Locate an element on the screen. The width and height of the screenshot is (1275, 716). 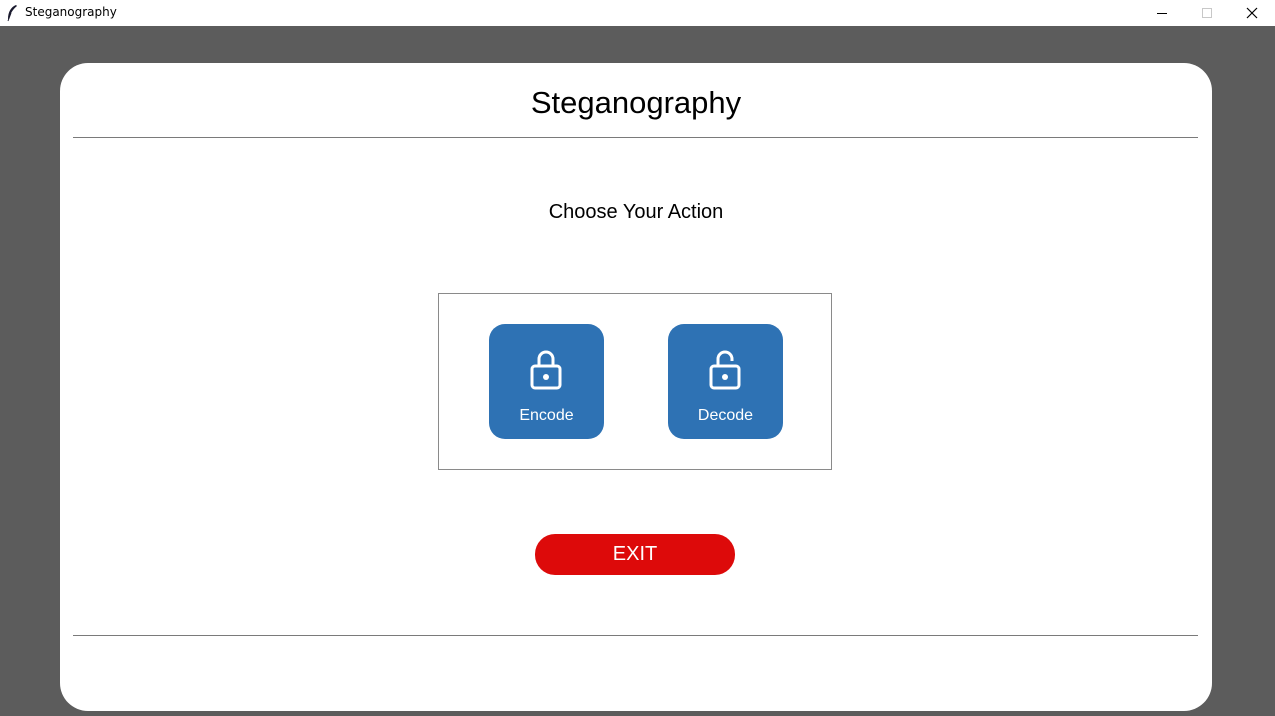
page-title: Steganography is located at coordinates (636, 102).